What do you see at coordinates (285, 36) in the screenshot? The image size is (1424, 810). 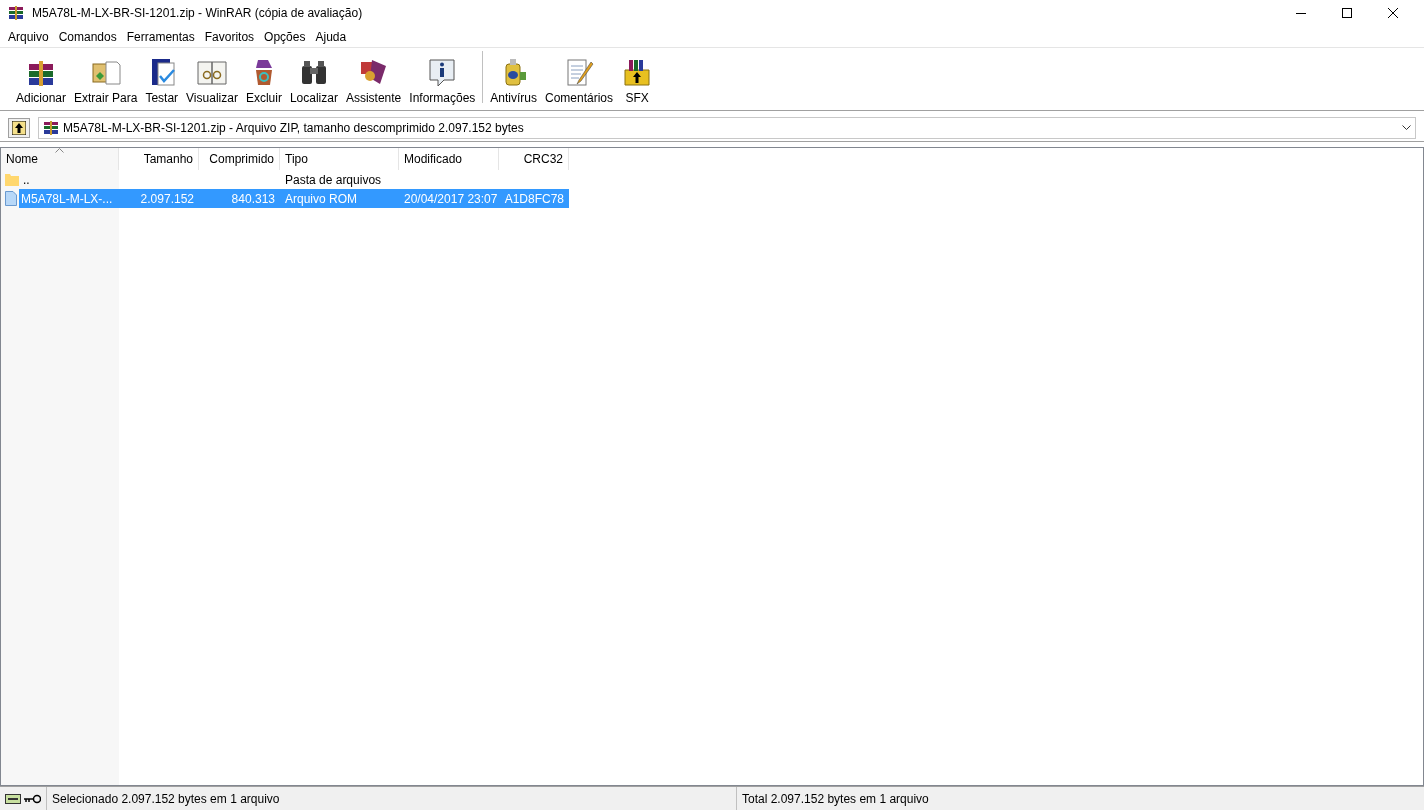 I see `menu-item: Opções` at bounding box center [285, 36].